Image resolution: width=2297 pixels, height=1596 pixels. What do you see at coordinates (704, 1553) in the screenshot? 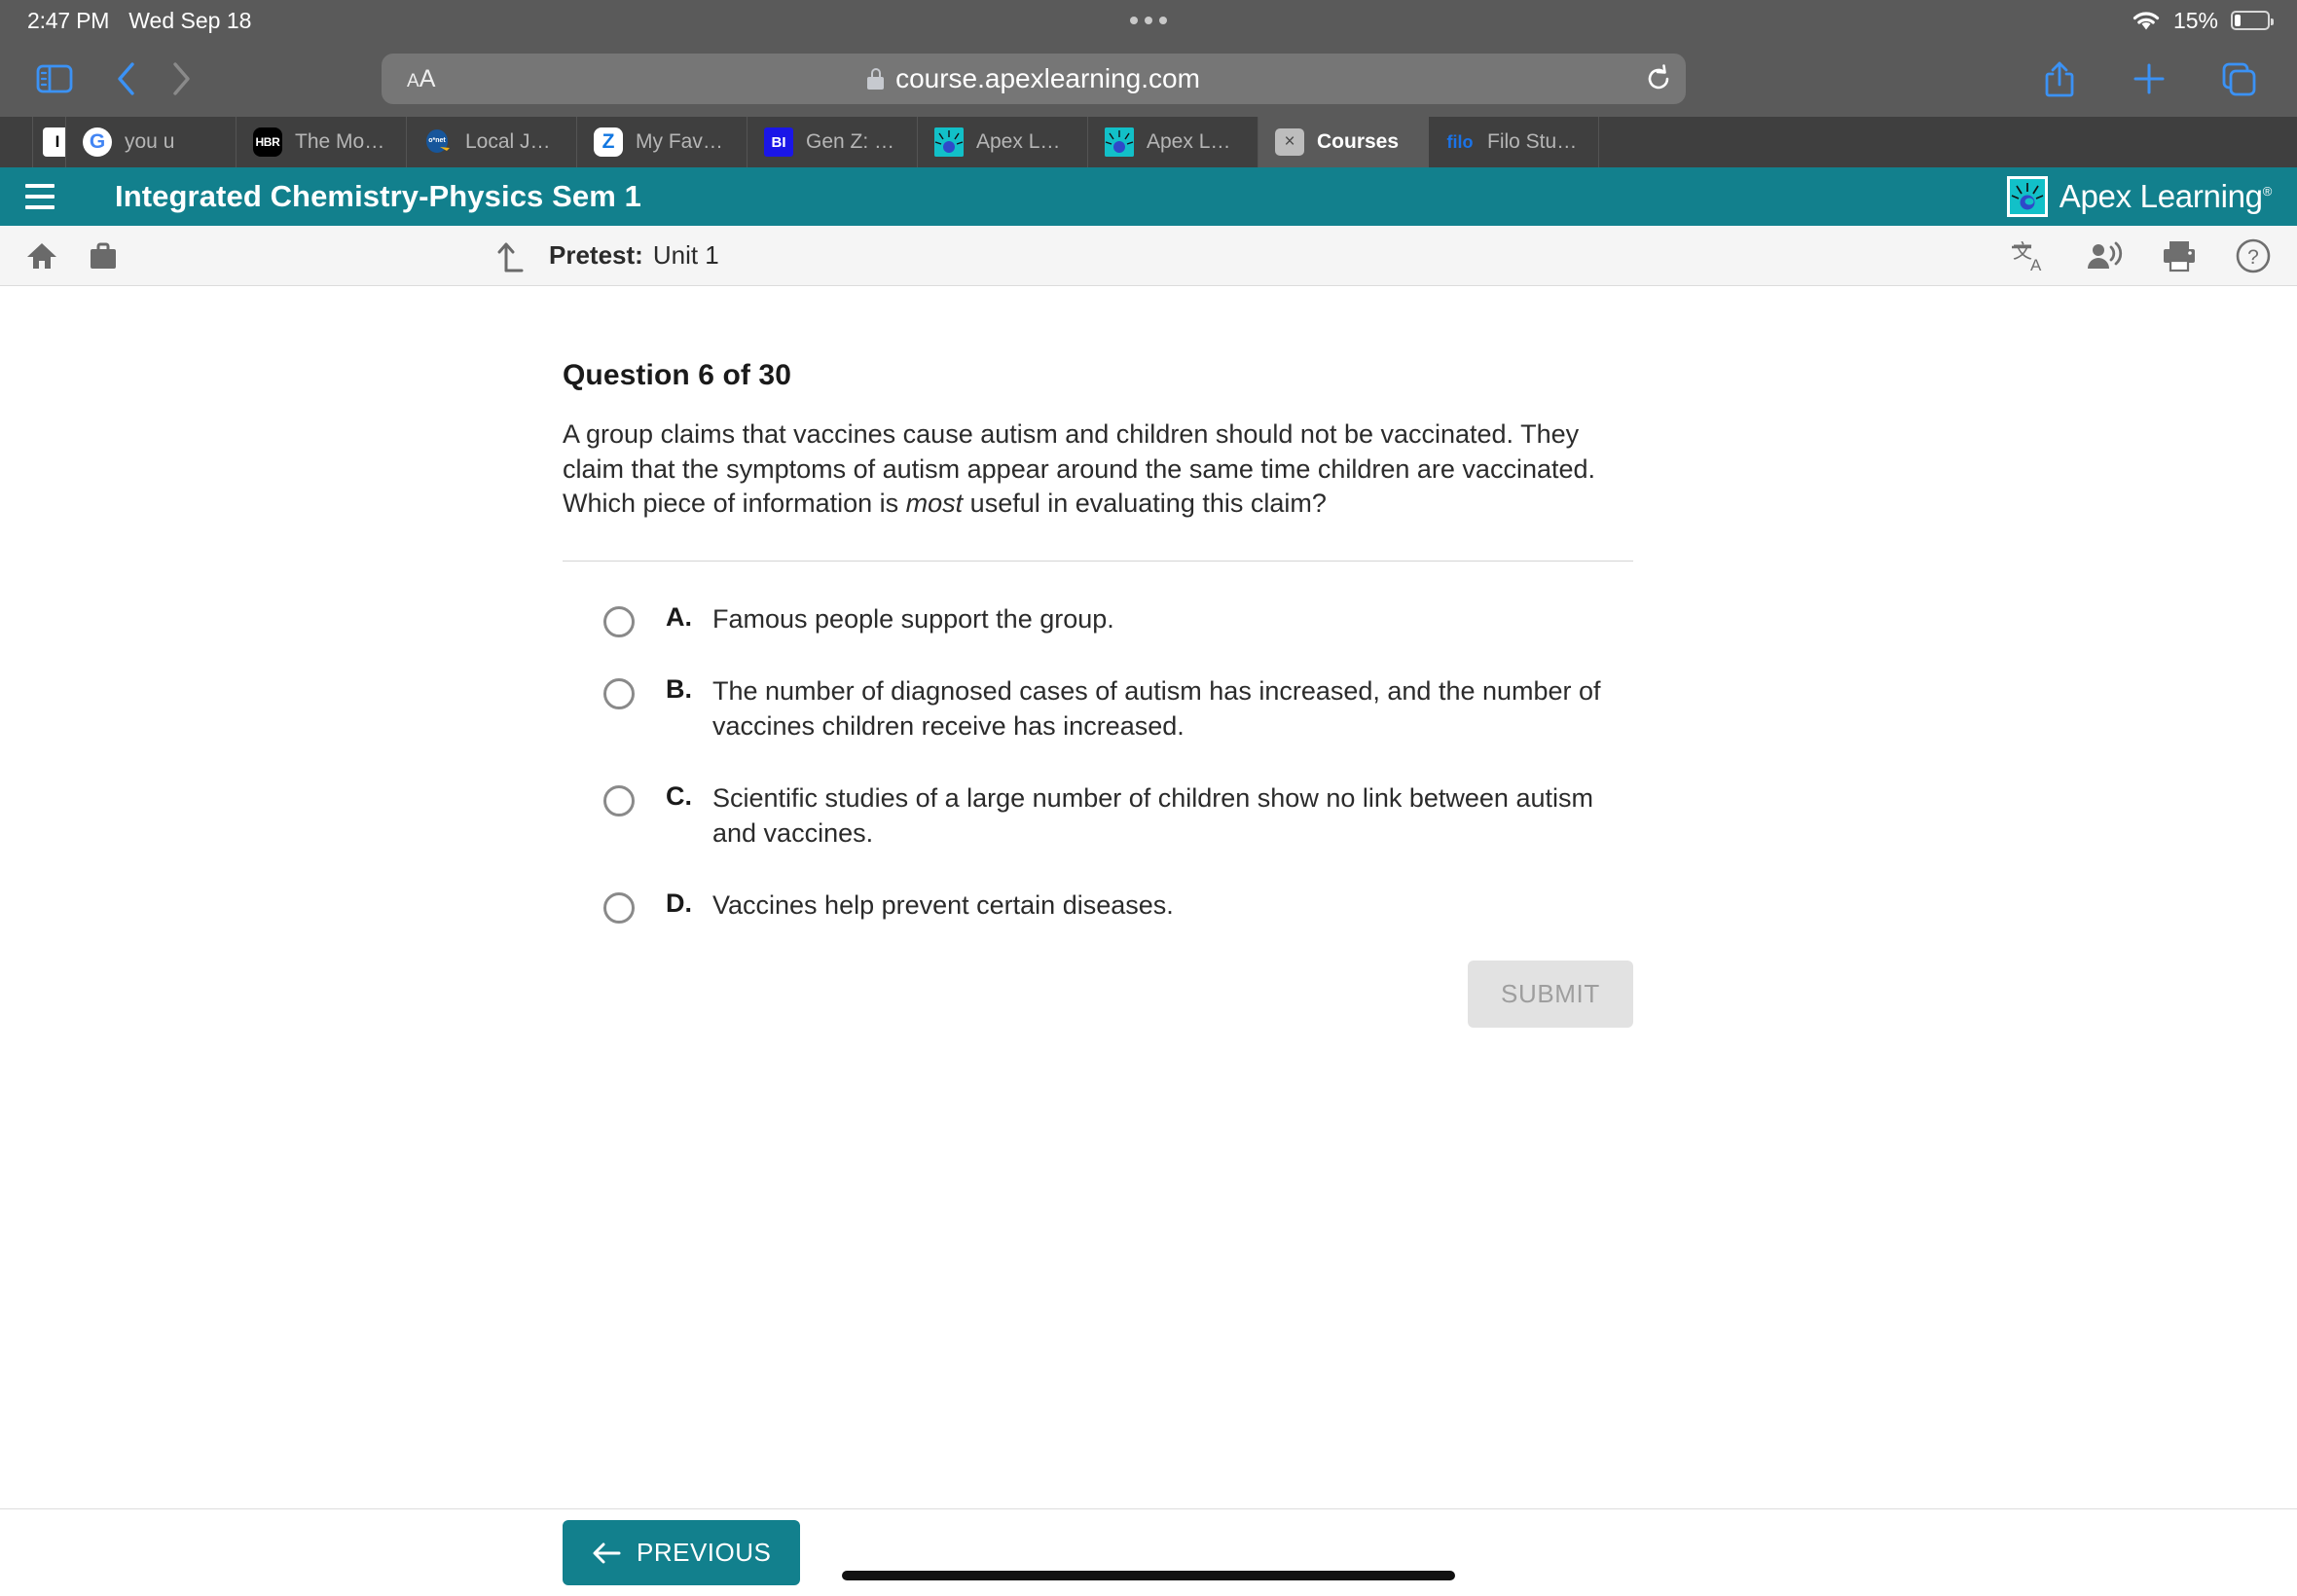
I see `previous-button-label: PREVIOUS` at bounding box center [704, 1553].